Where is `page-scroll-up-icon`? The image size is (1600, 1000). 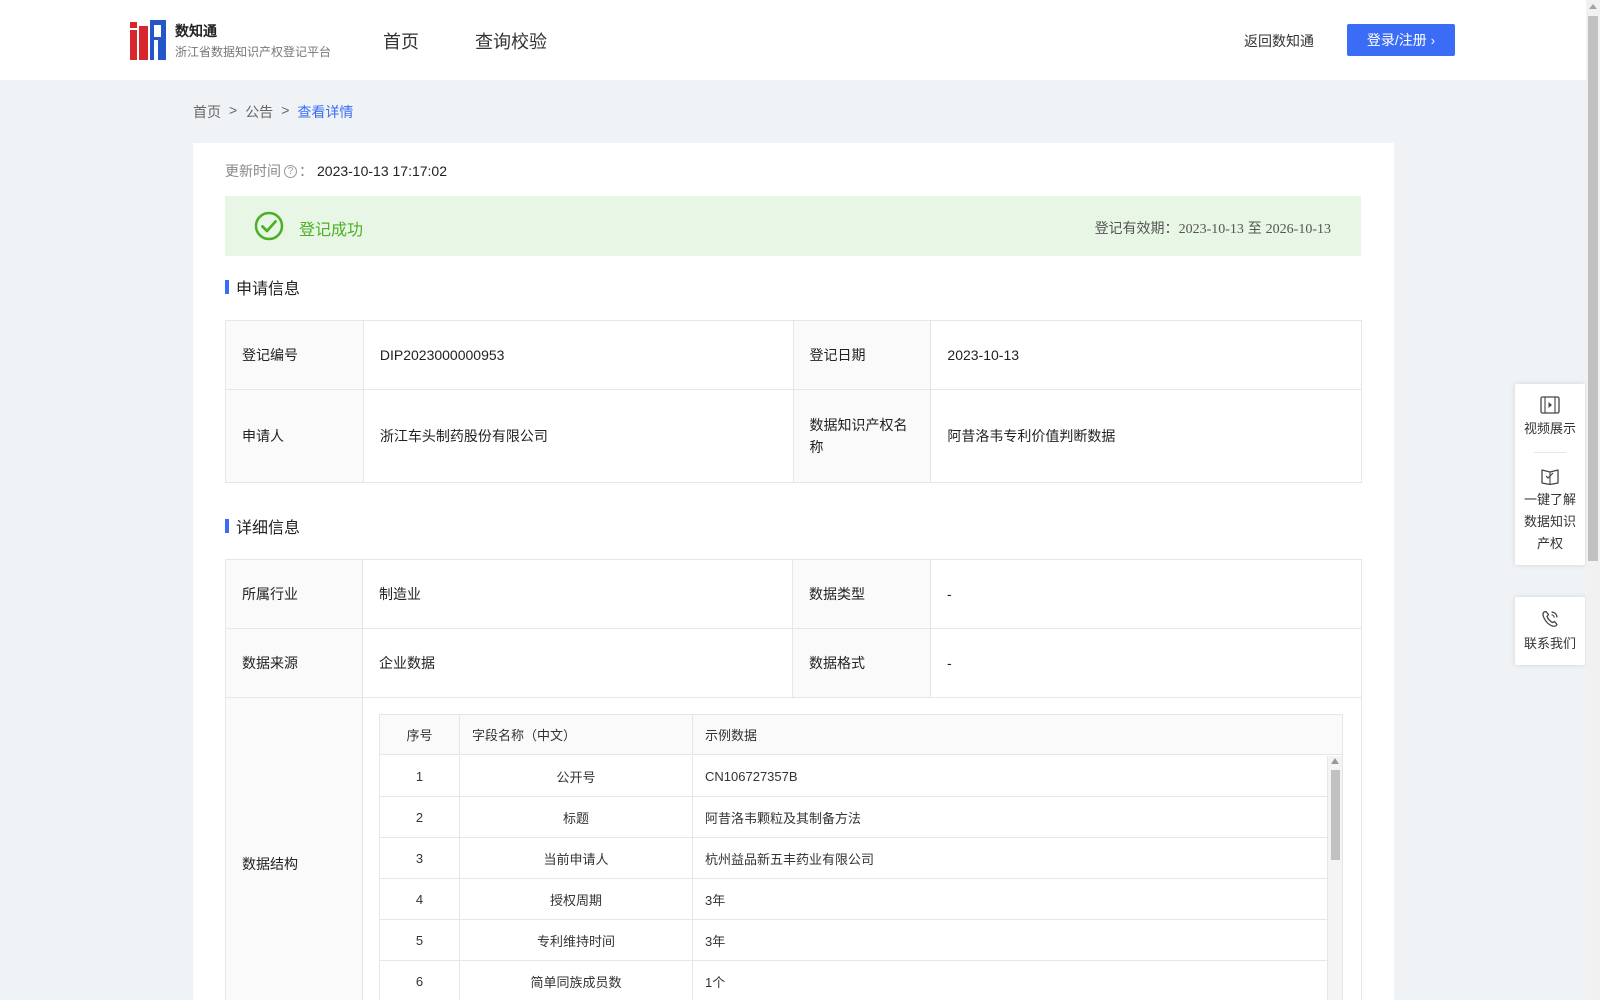 page-scroll-up-icon is located at coordinates (1593, 6).